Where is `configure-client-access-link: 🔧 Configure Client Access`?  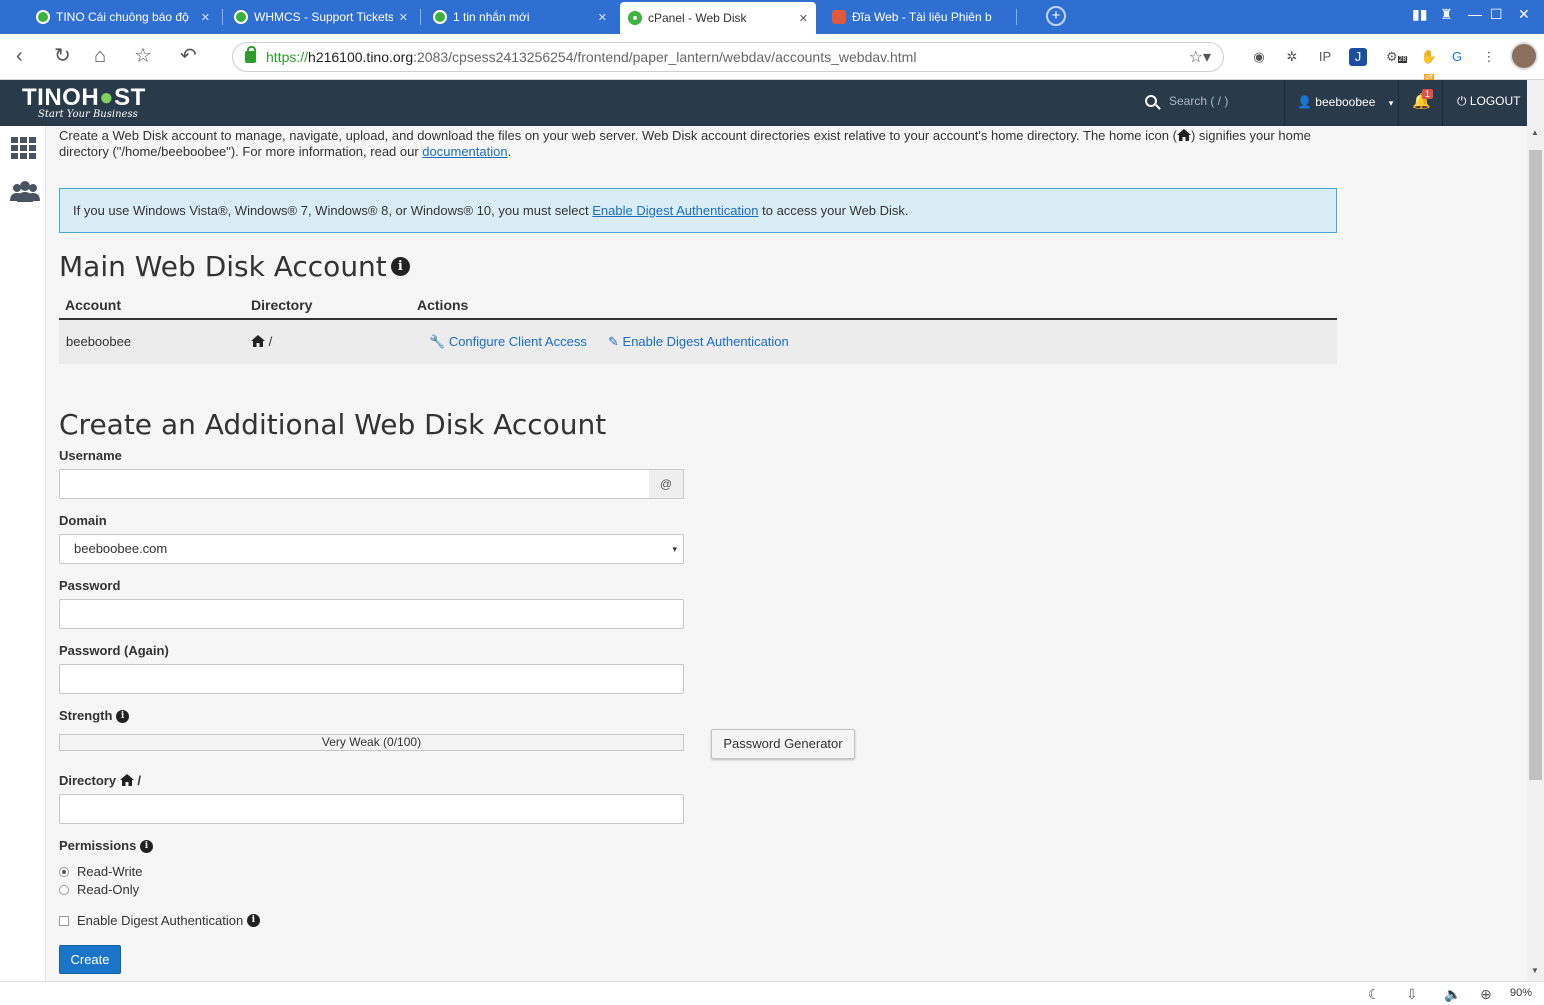 configure-client-access-link: 🔧 Configure Client Access is located at coordinates (508, 342).